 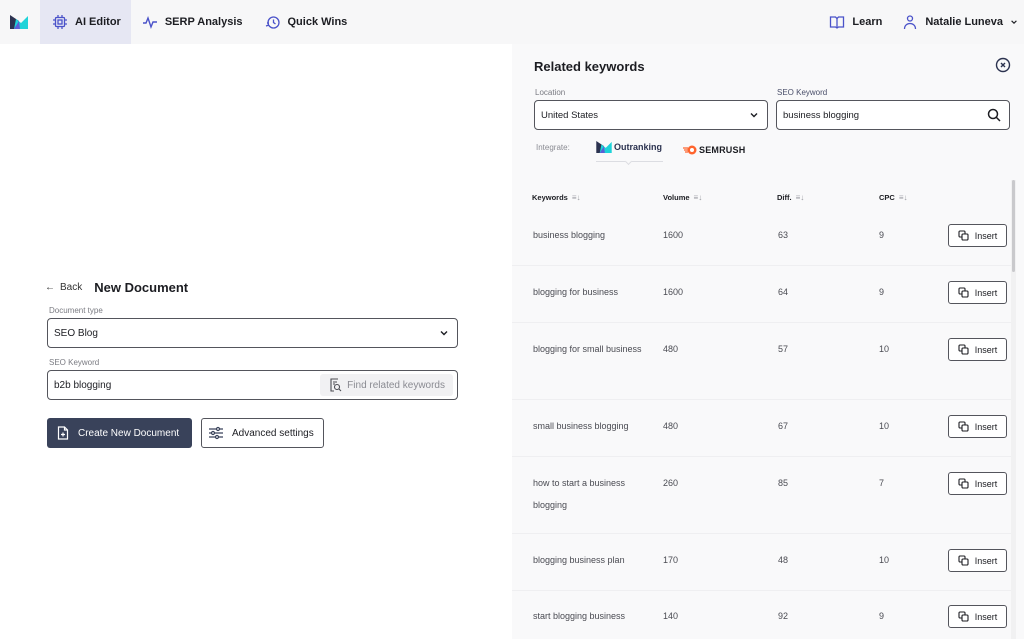 I want to click on pulse-icon, so click(x=149, y=22).